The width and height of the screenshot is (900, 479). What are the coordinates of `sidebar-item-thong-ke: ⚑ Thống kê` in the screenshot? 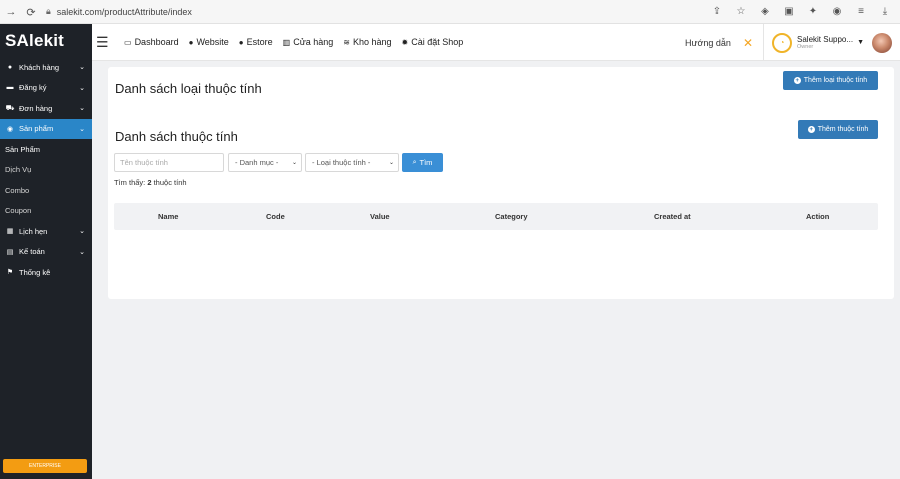 It's located at (46, 272).